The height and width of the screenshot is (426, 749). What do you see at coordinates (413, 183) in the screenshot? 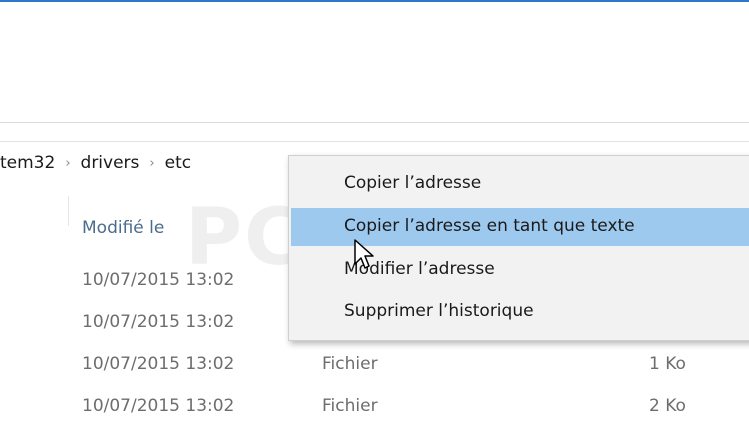
I see `menu-item-label: Copier l’adresse` at bounding box center [413, 183].